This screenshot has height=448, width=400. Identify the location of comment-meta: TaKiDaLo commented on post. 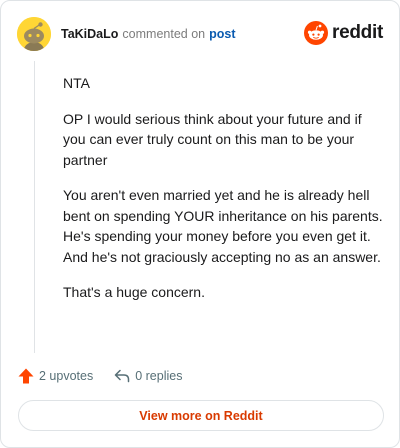
(148, 34).